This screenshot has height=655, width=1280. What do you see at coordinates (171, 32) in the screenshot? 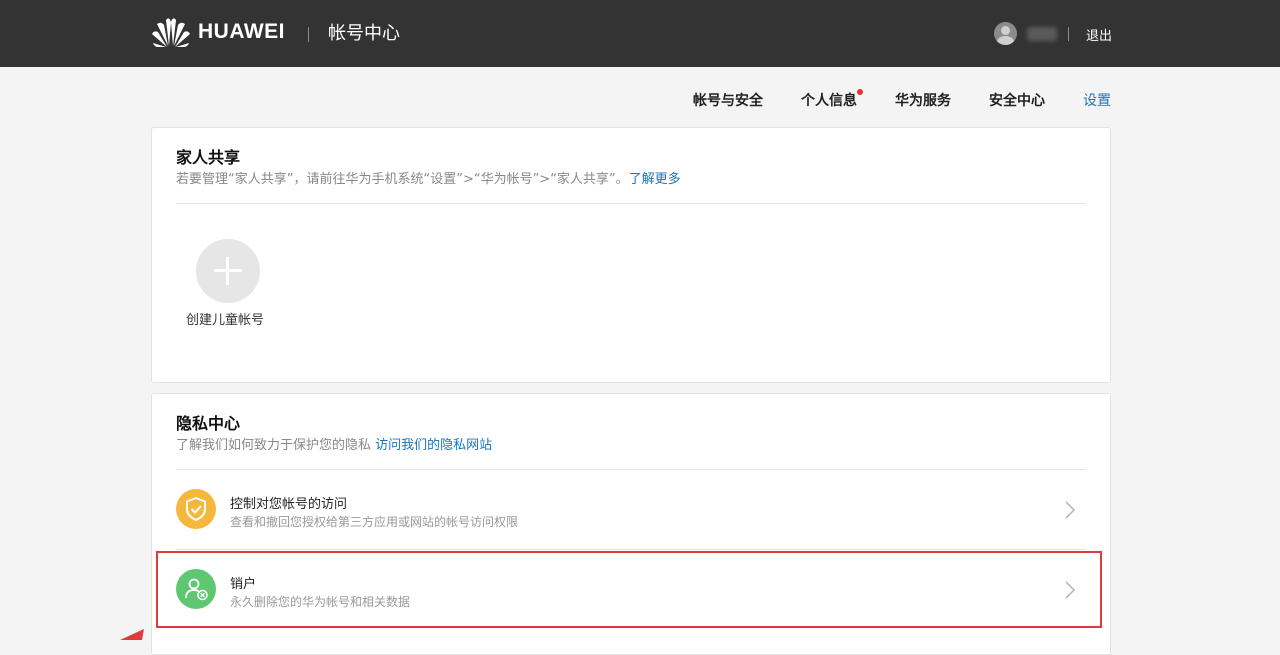
I see `huawei-petal-icon` at bounding box center [171, 32].